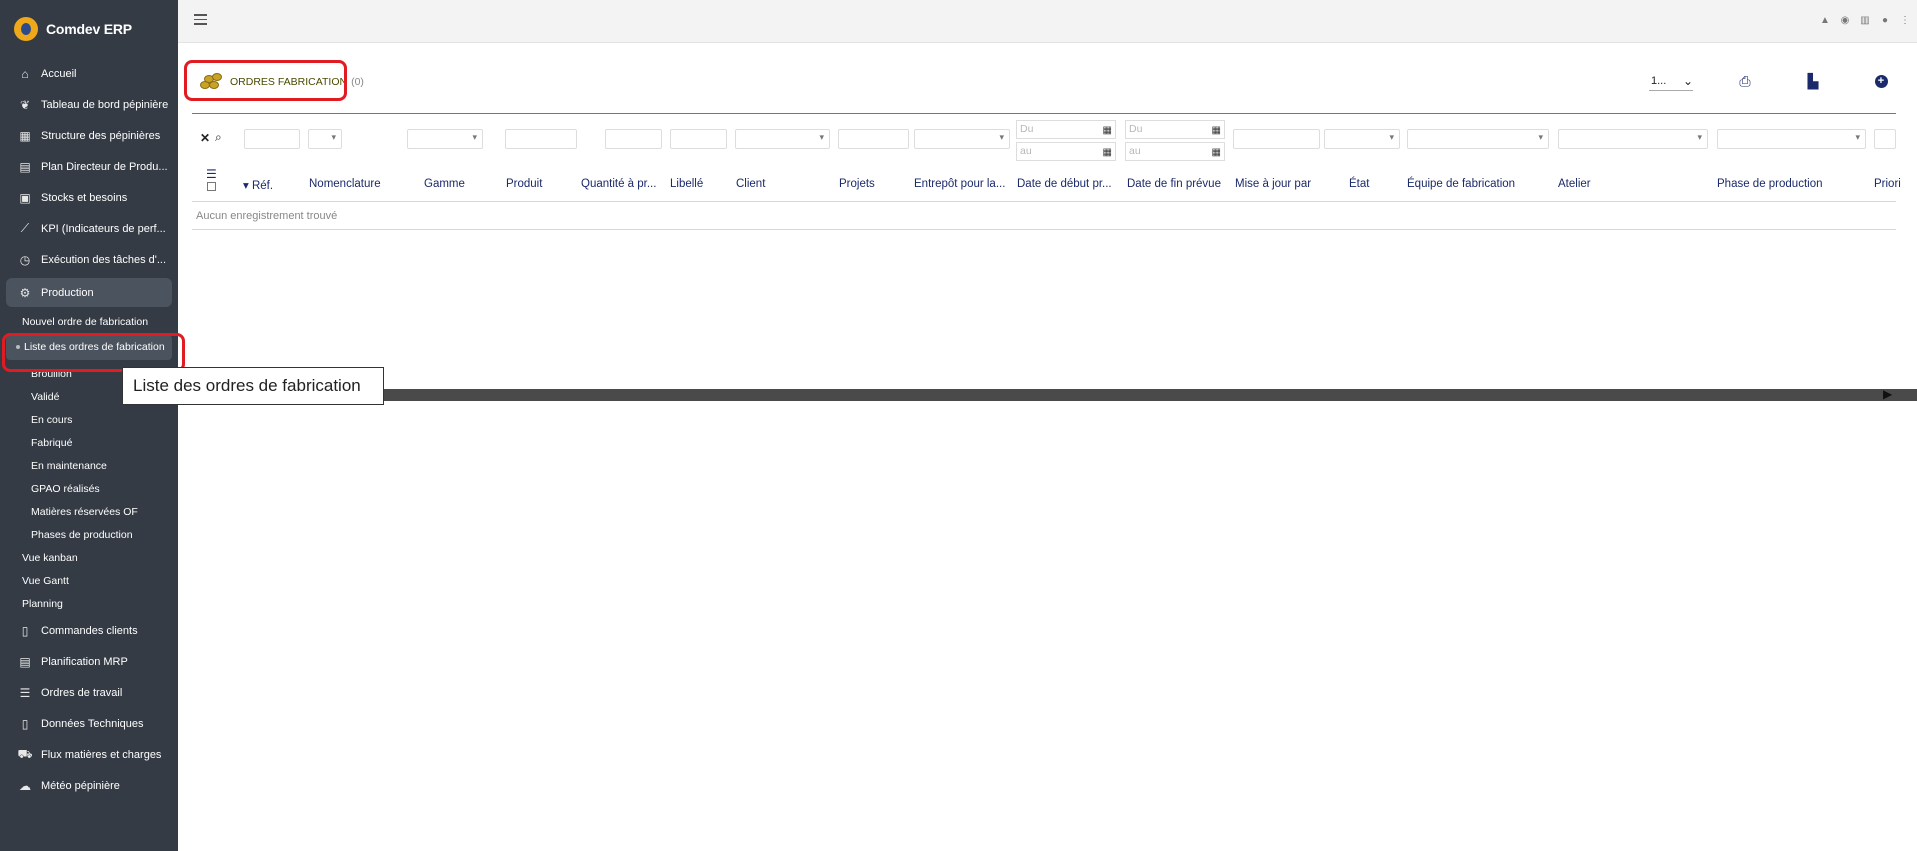 The image size is (1917, 851). I want to click on column-toggle: ☰, so click(213, 179).